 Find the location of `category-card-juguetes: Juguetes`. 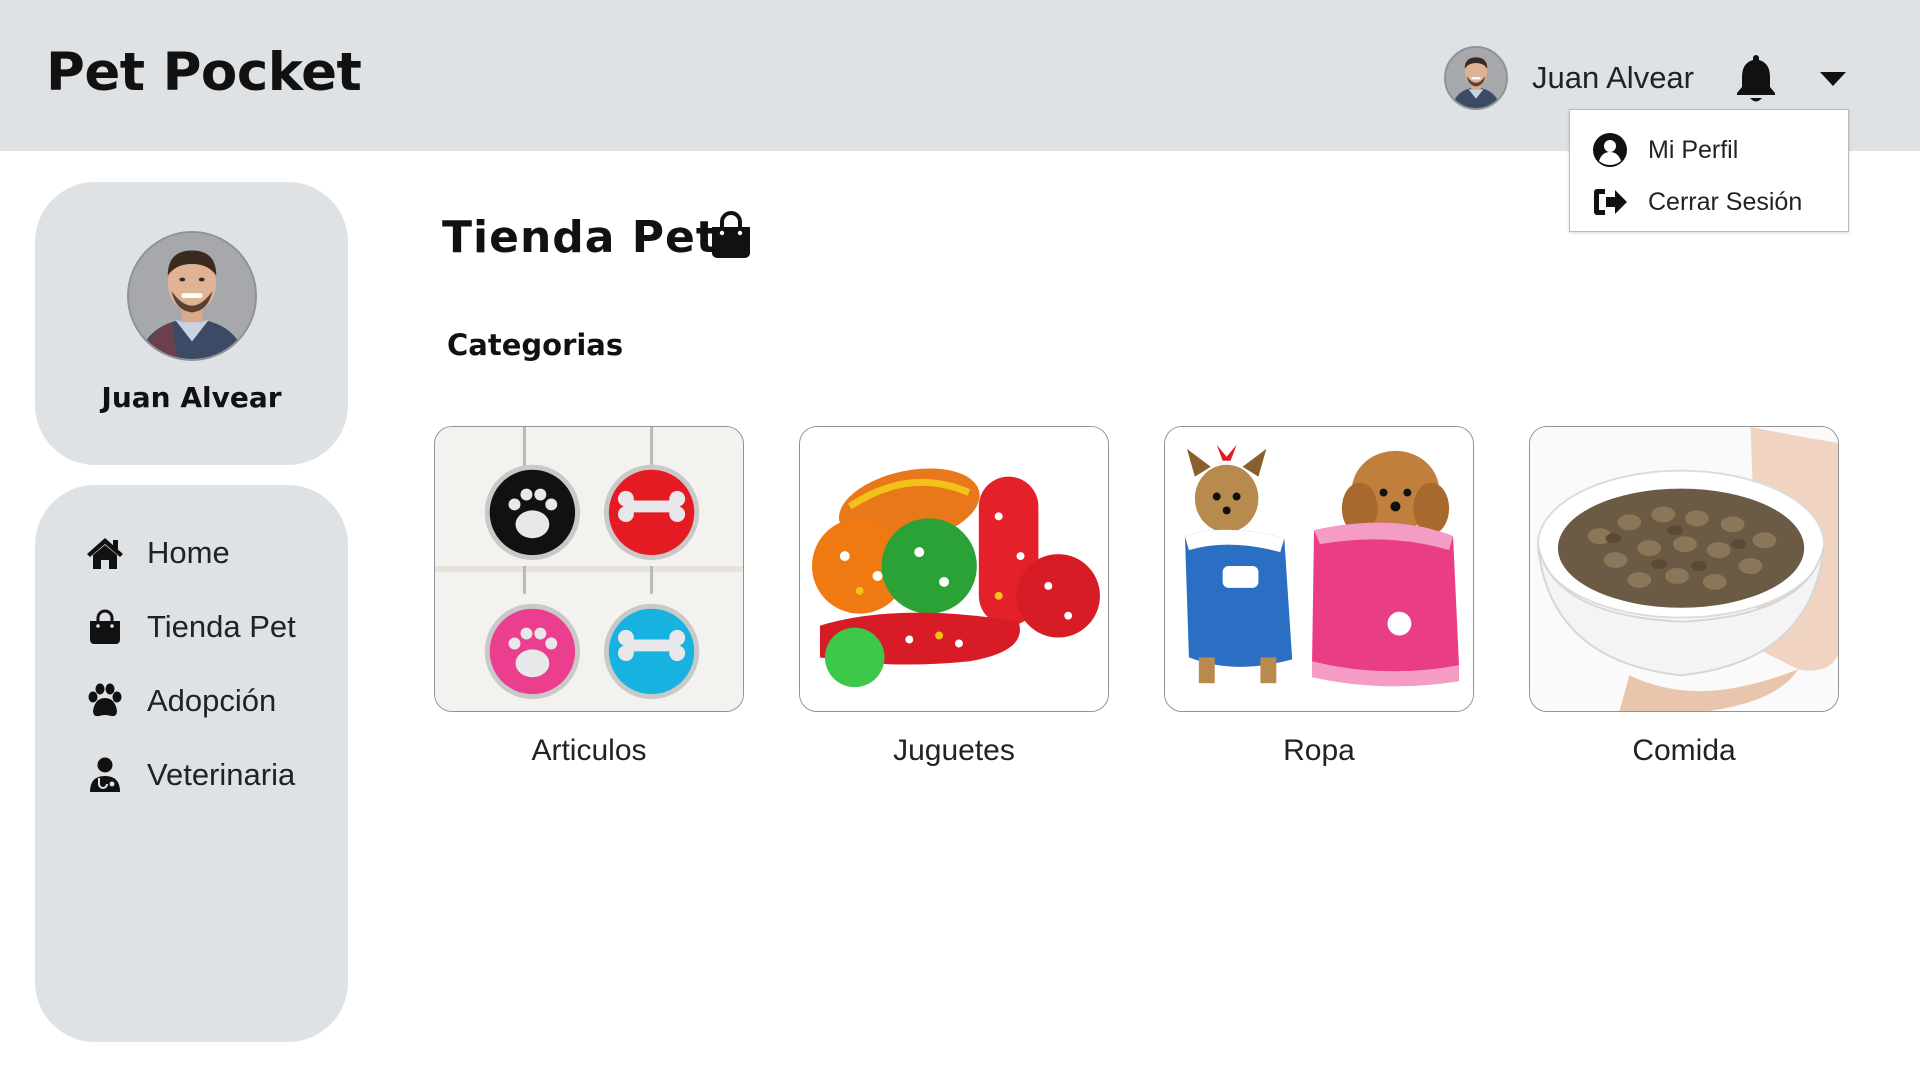

category-card-juguetes: Juguetes is located at coordinates (954, 597).